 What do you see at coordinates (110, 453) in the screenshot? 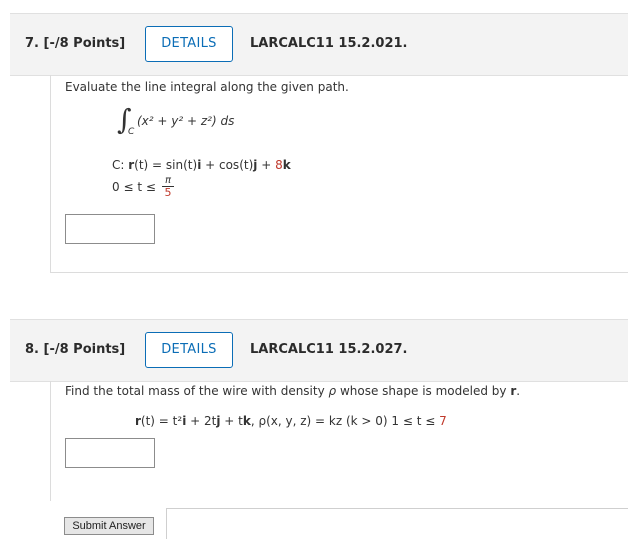
I see `question-8-answer-input` at bounding box center [110, 453].